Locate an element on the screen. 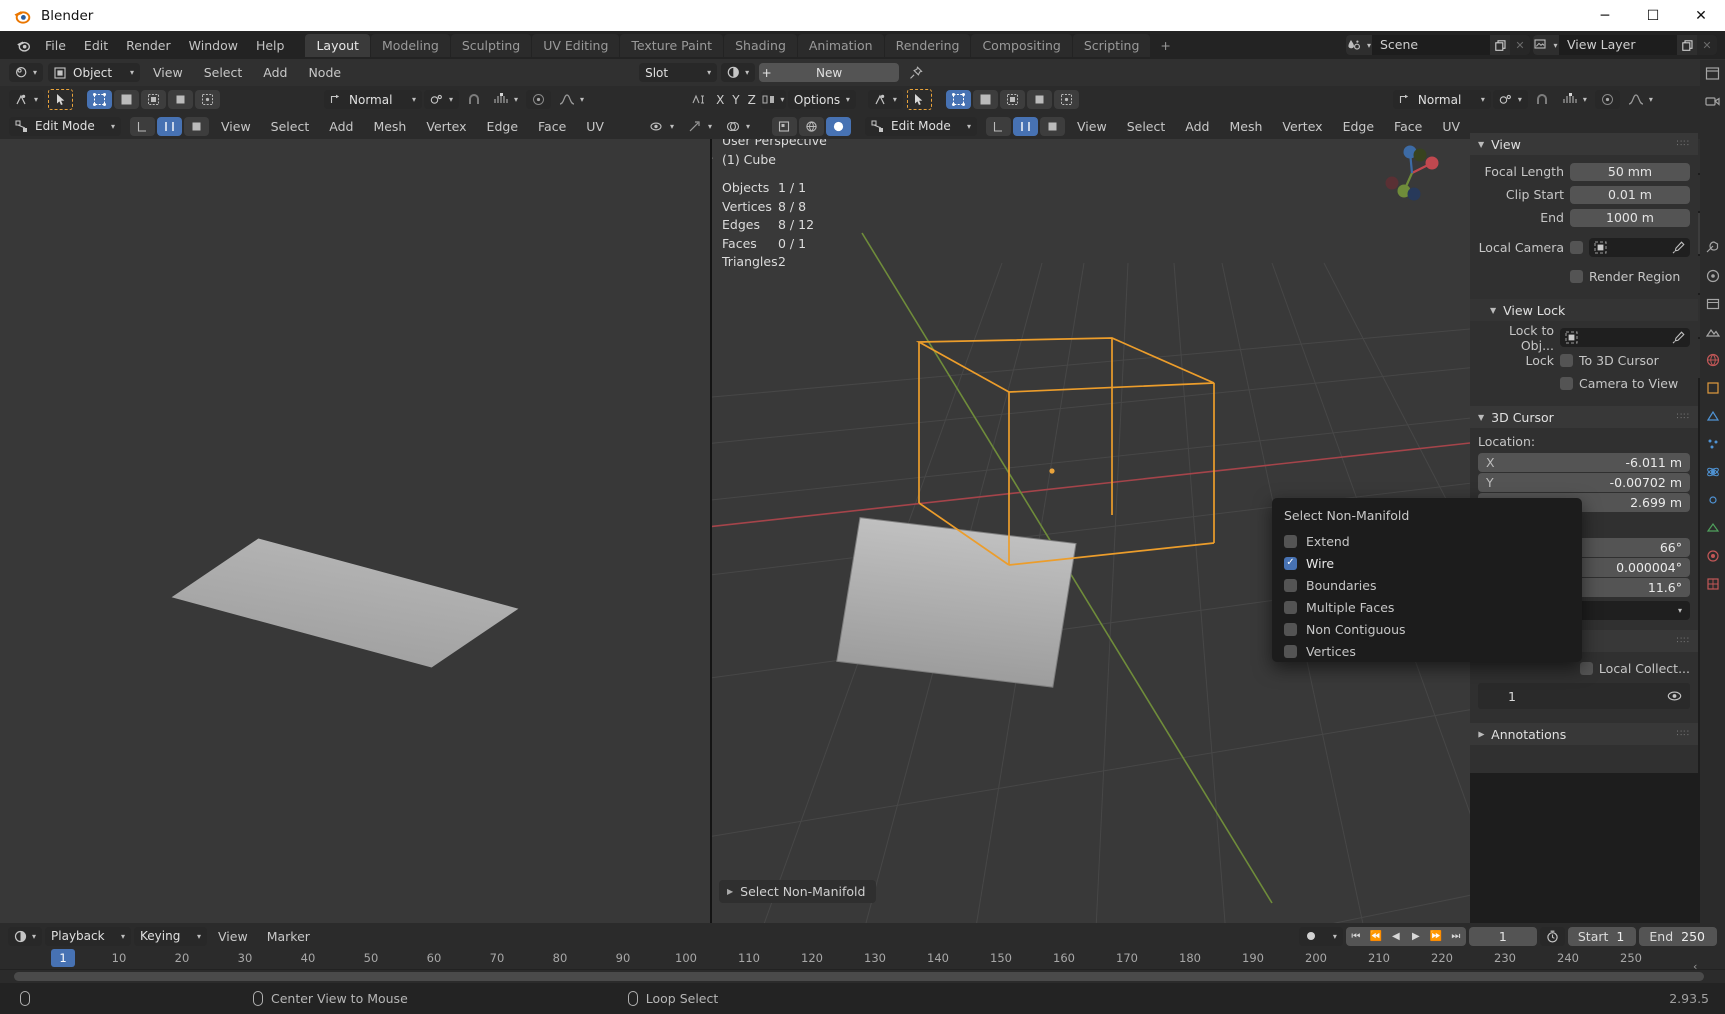 The height and width of the screenshot is (1014, 1725). uv-menu-select: Select is located at coordinates (290, 126).